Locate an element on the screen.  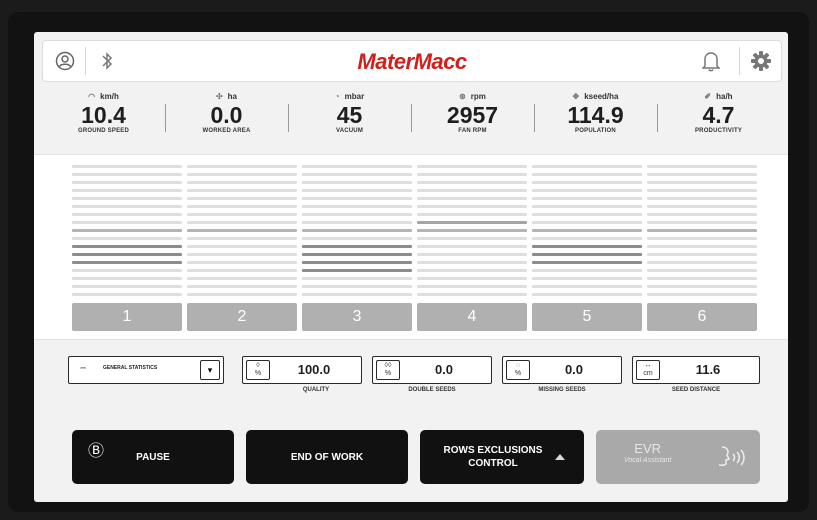
row-button-1: 1 is located at coordinates (127, 317).